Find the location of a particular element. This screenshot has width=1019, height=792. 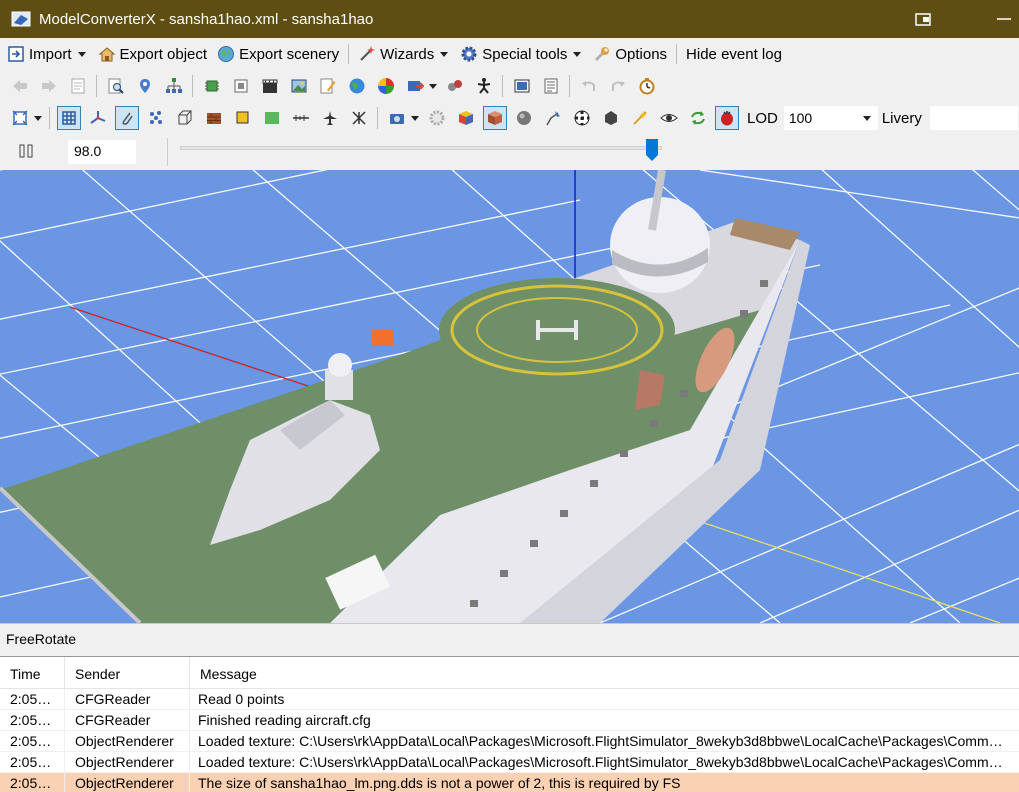

wizards-menu: Wizards is located at coordinates (406, 54).